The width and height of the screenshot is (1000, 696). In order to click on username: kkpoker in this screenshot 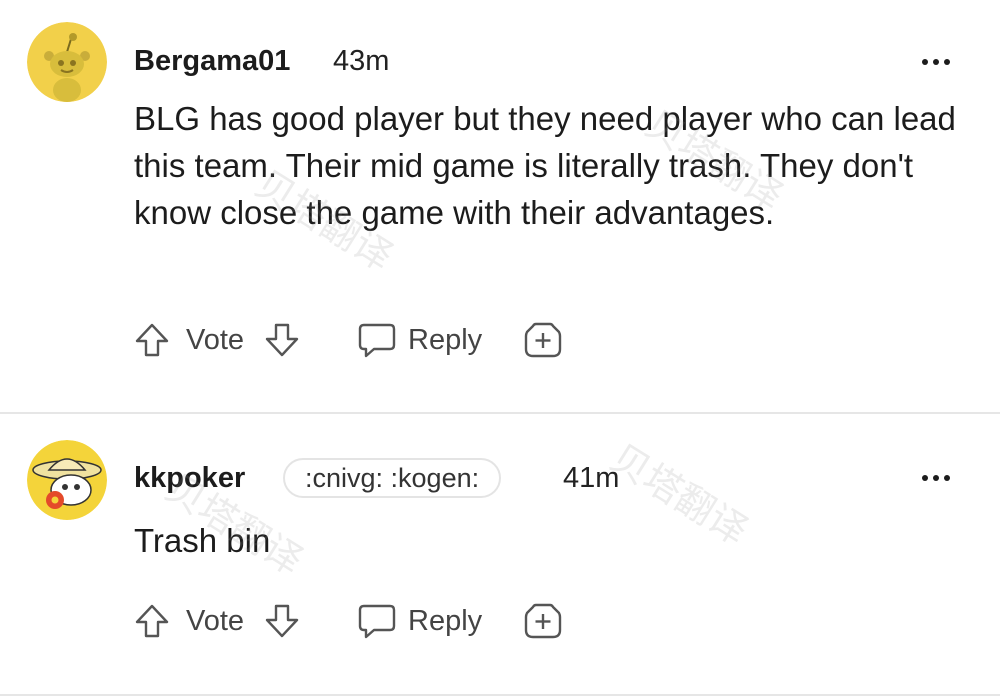, I will do `click(189, 478)`.